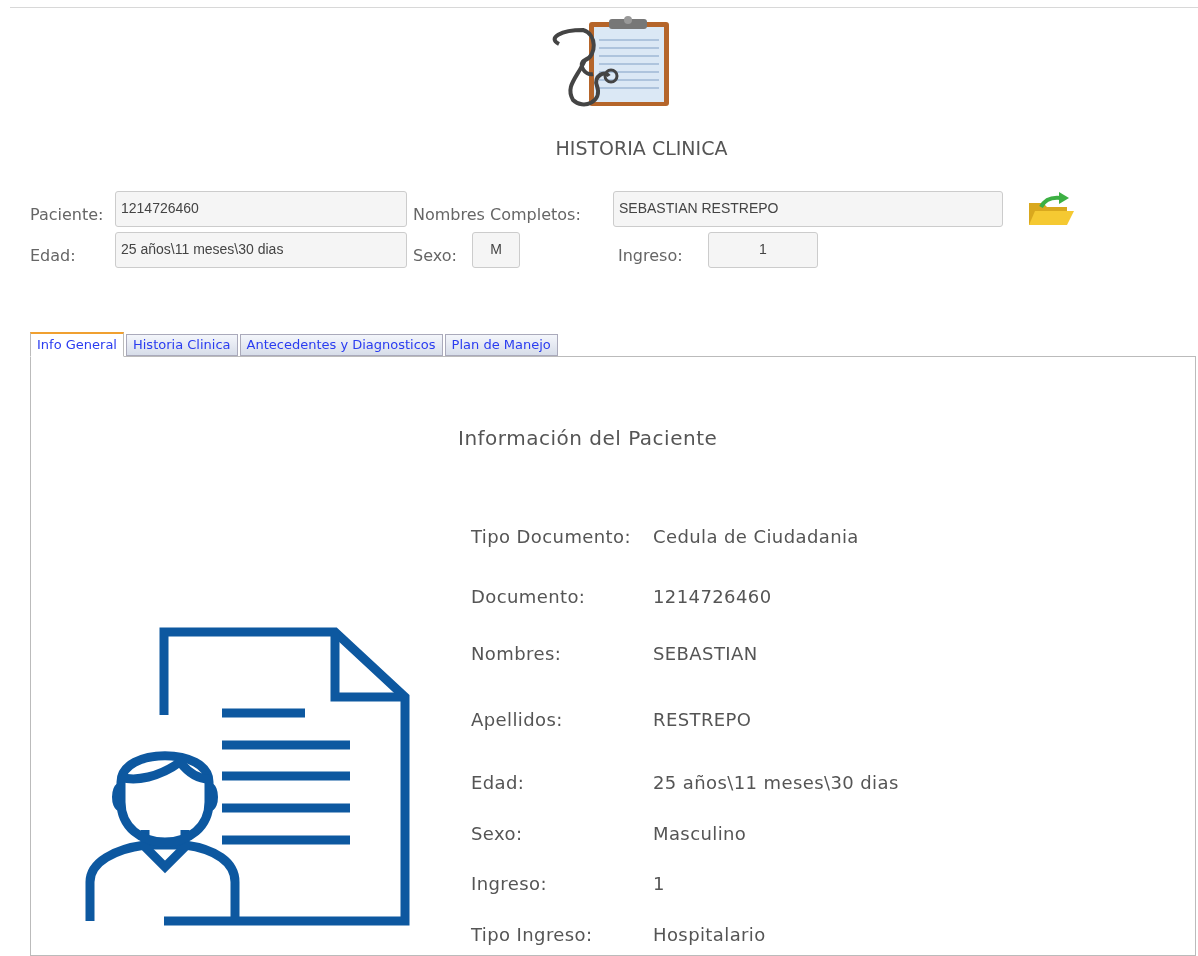 Image resolution: width=1198 pixels, height=956 pixels. I want to click on readonly-field: SEBASTIAN RESTREPO, so click(808, 208).